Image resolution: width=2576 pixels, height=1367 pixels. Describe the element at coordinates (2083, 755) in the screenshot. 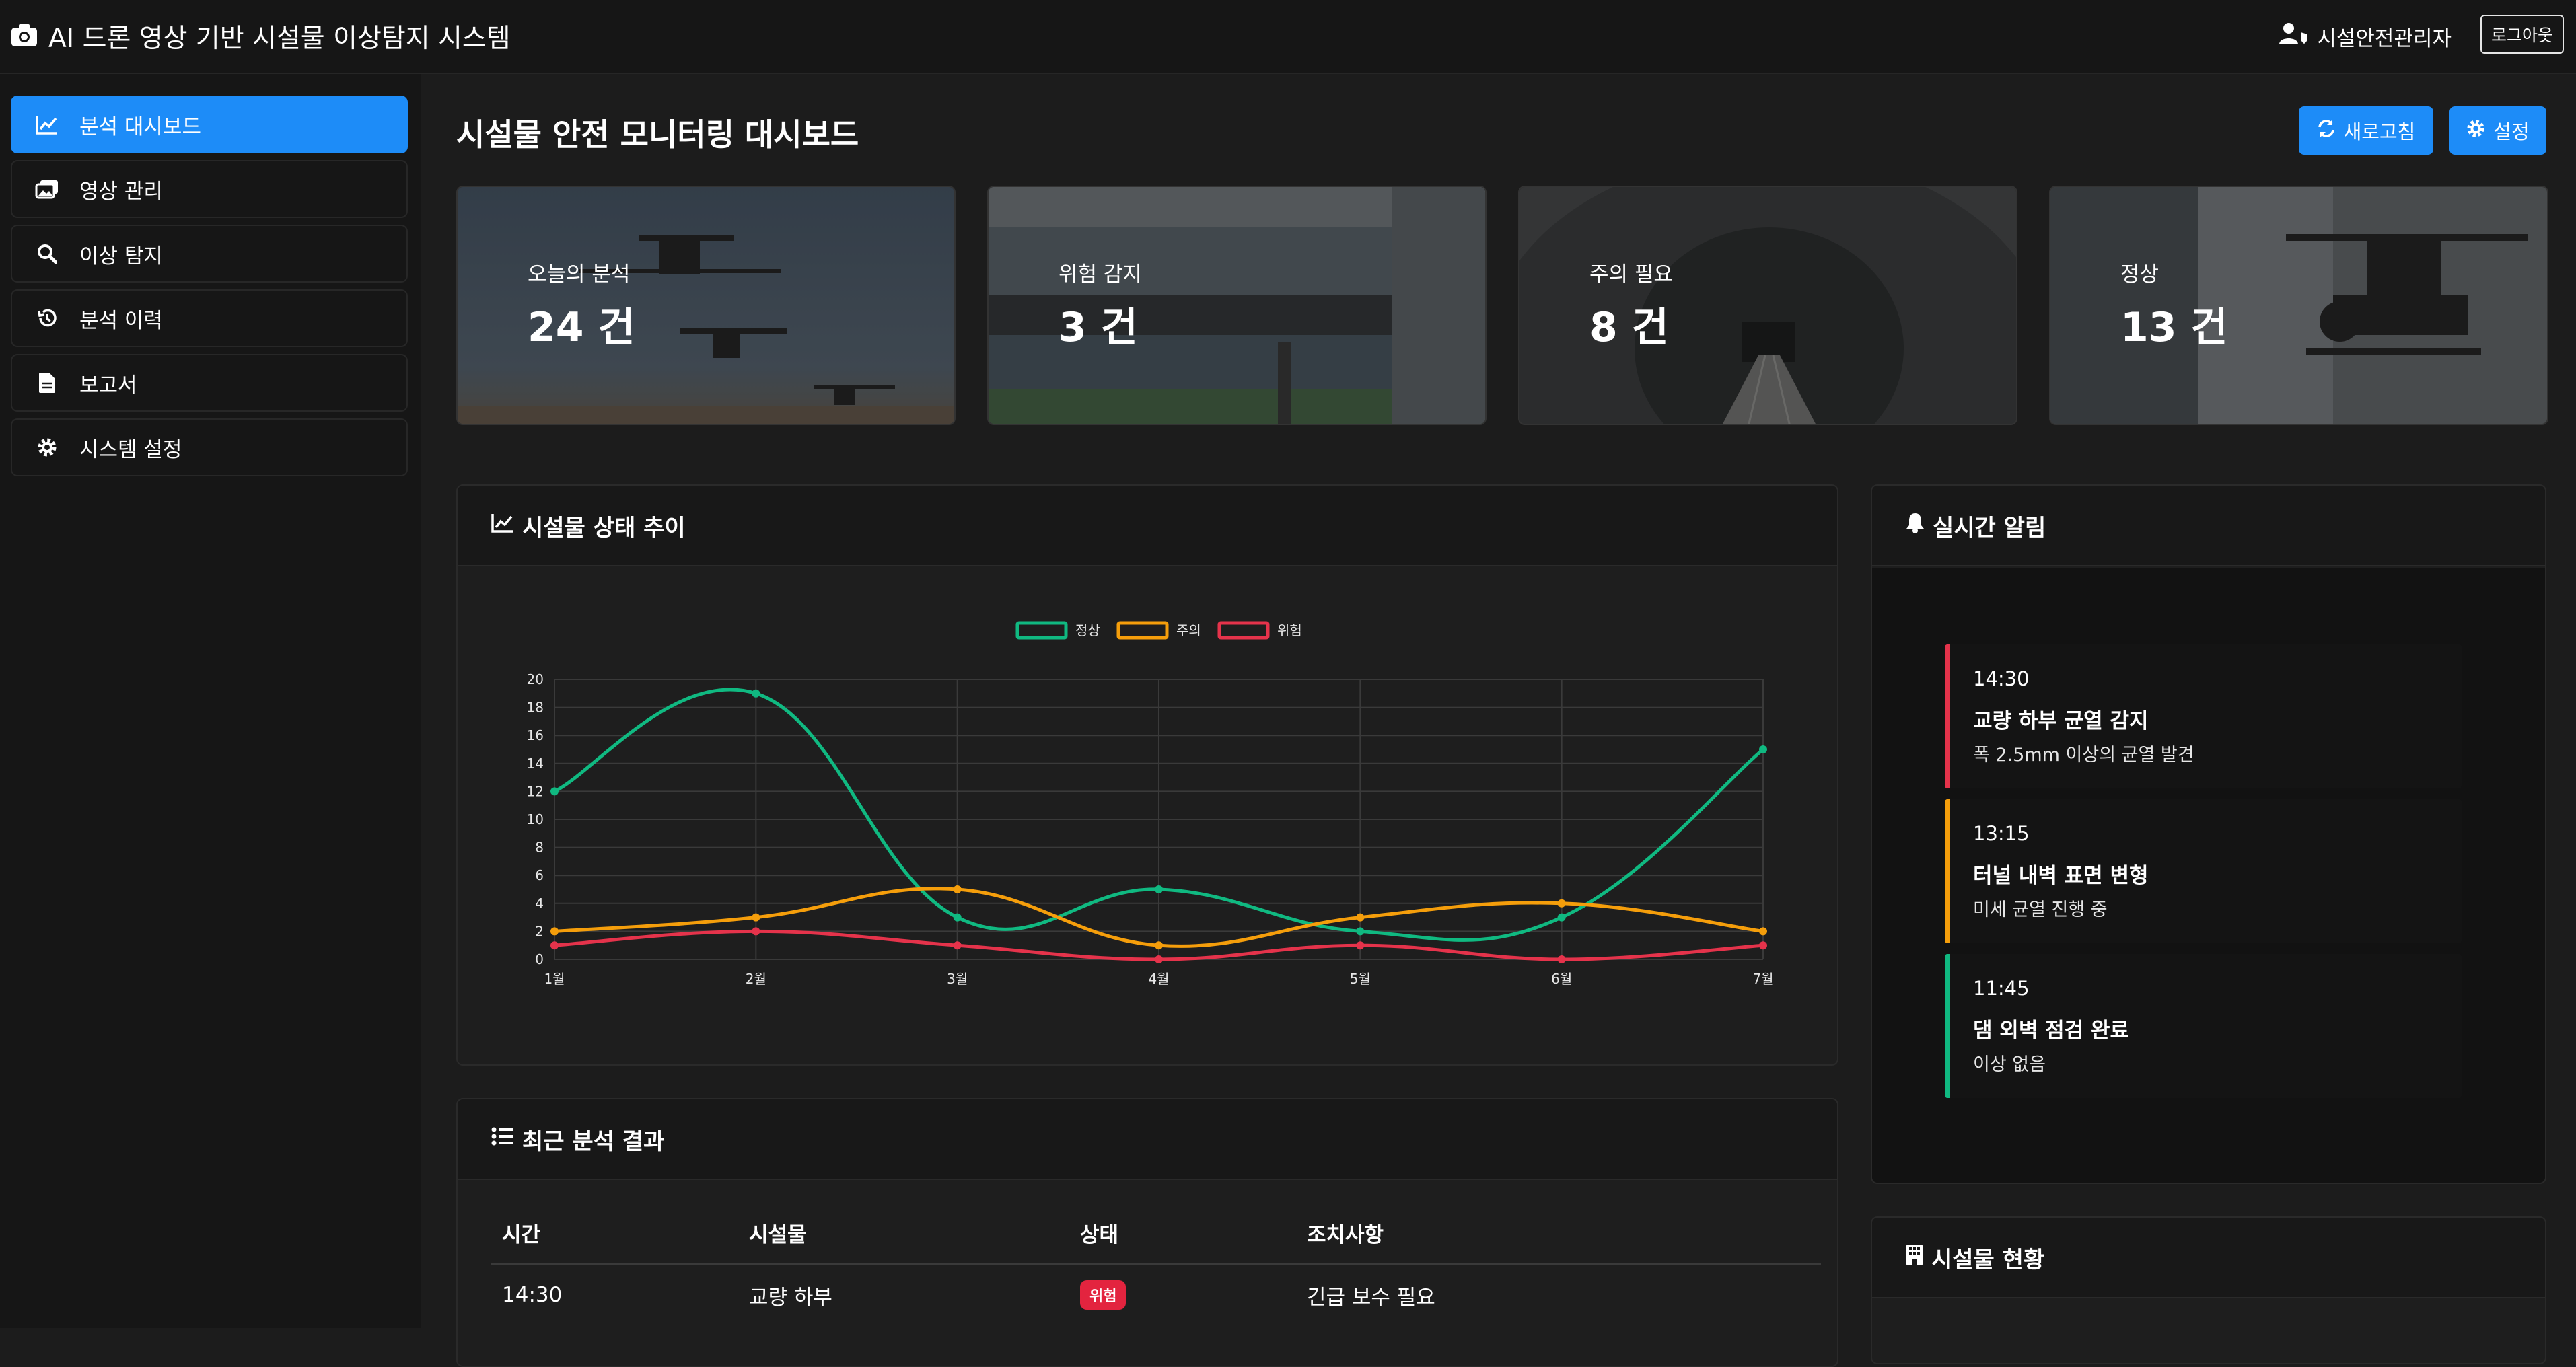

I see `alert-desc: 폭 2.5mm 이상의 균열 발견` at that location.